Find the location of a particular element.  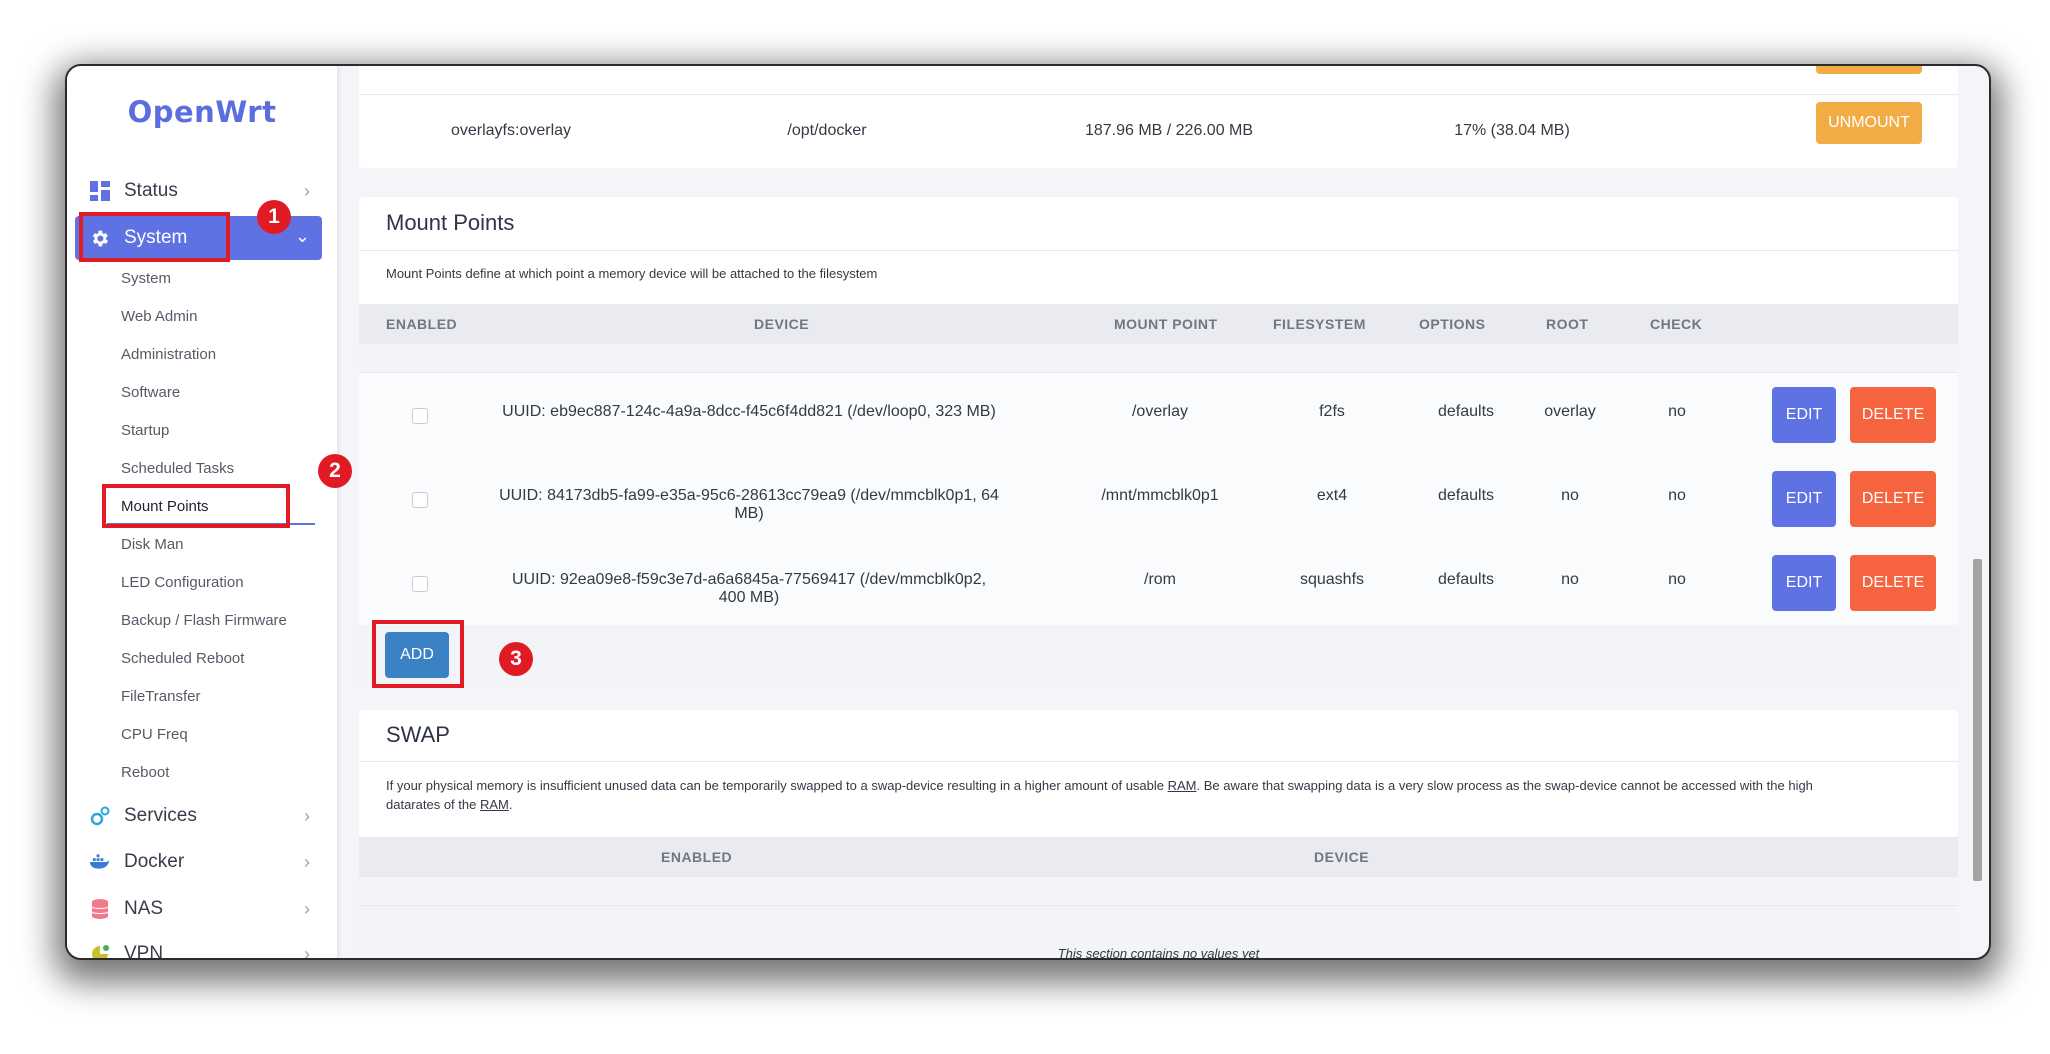

header-check: CHECK is located at coordinates (1676, 324).